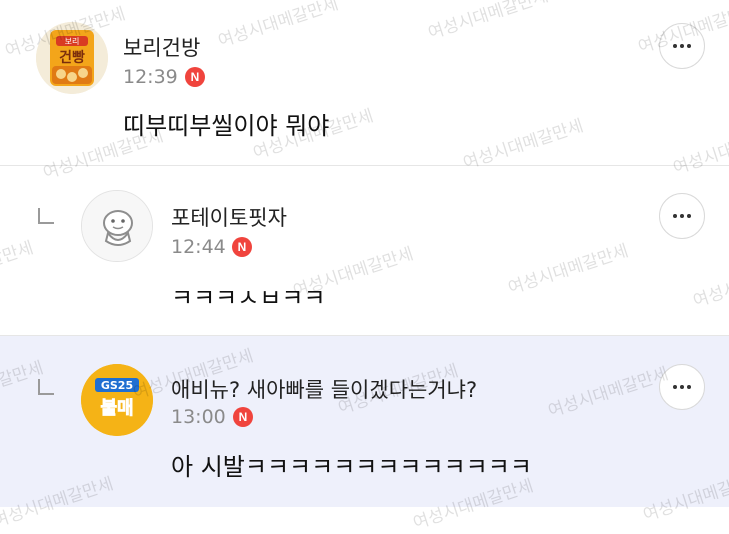  What do you see at coordinates (117, 385) in the screenshot?
I see `svg-text: GS25` at bounding box center [117, 385].